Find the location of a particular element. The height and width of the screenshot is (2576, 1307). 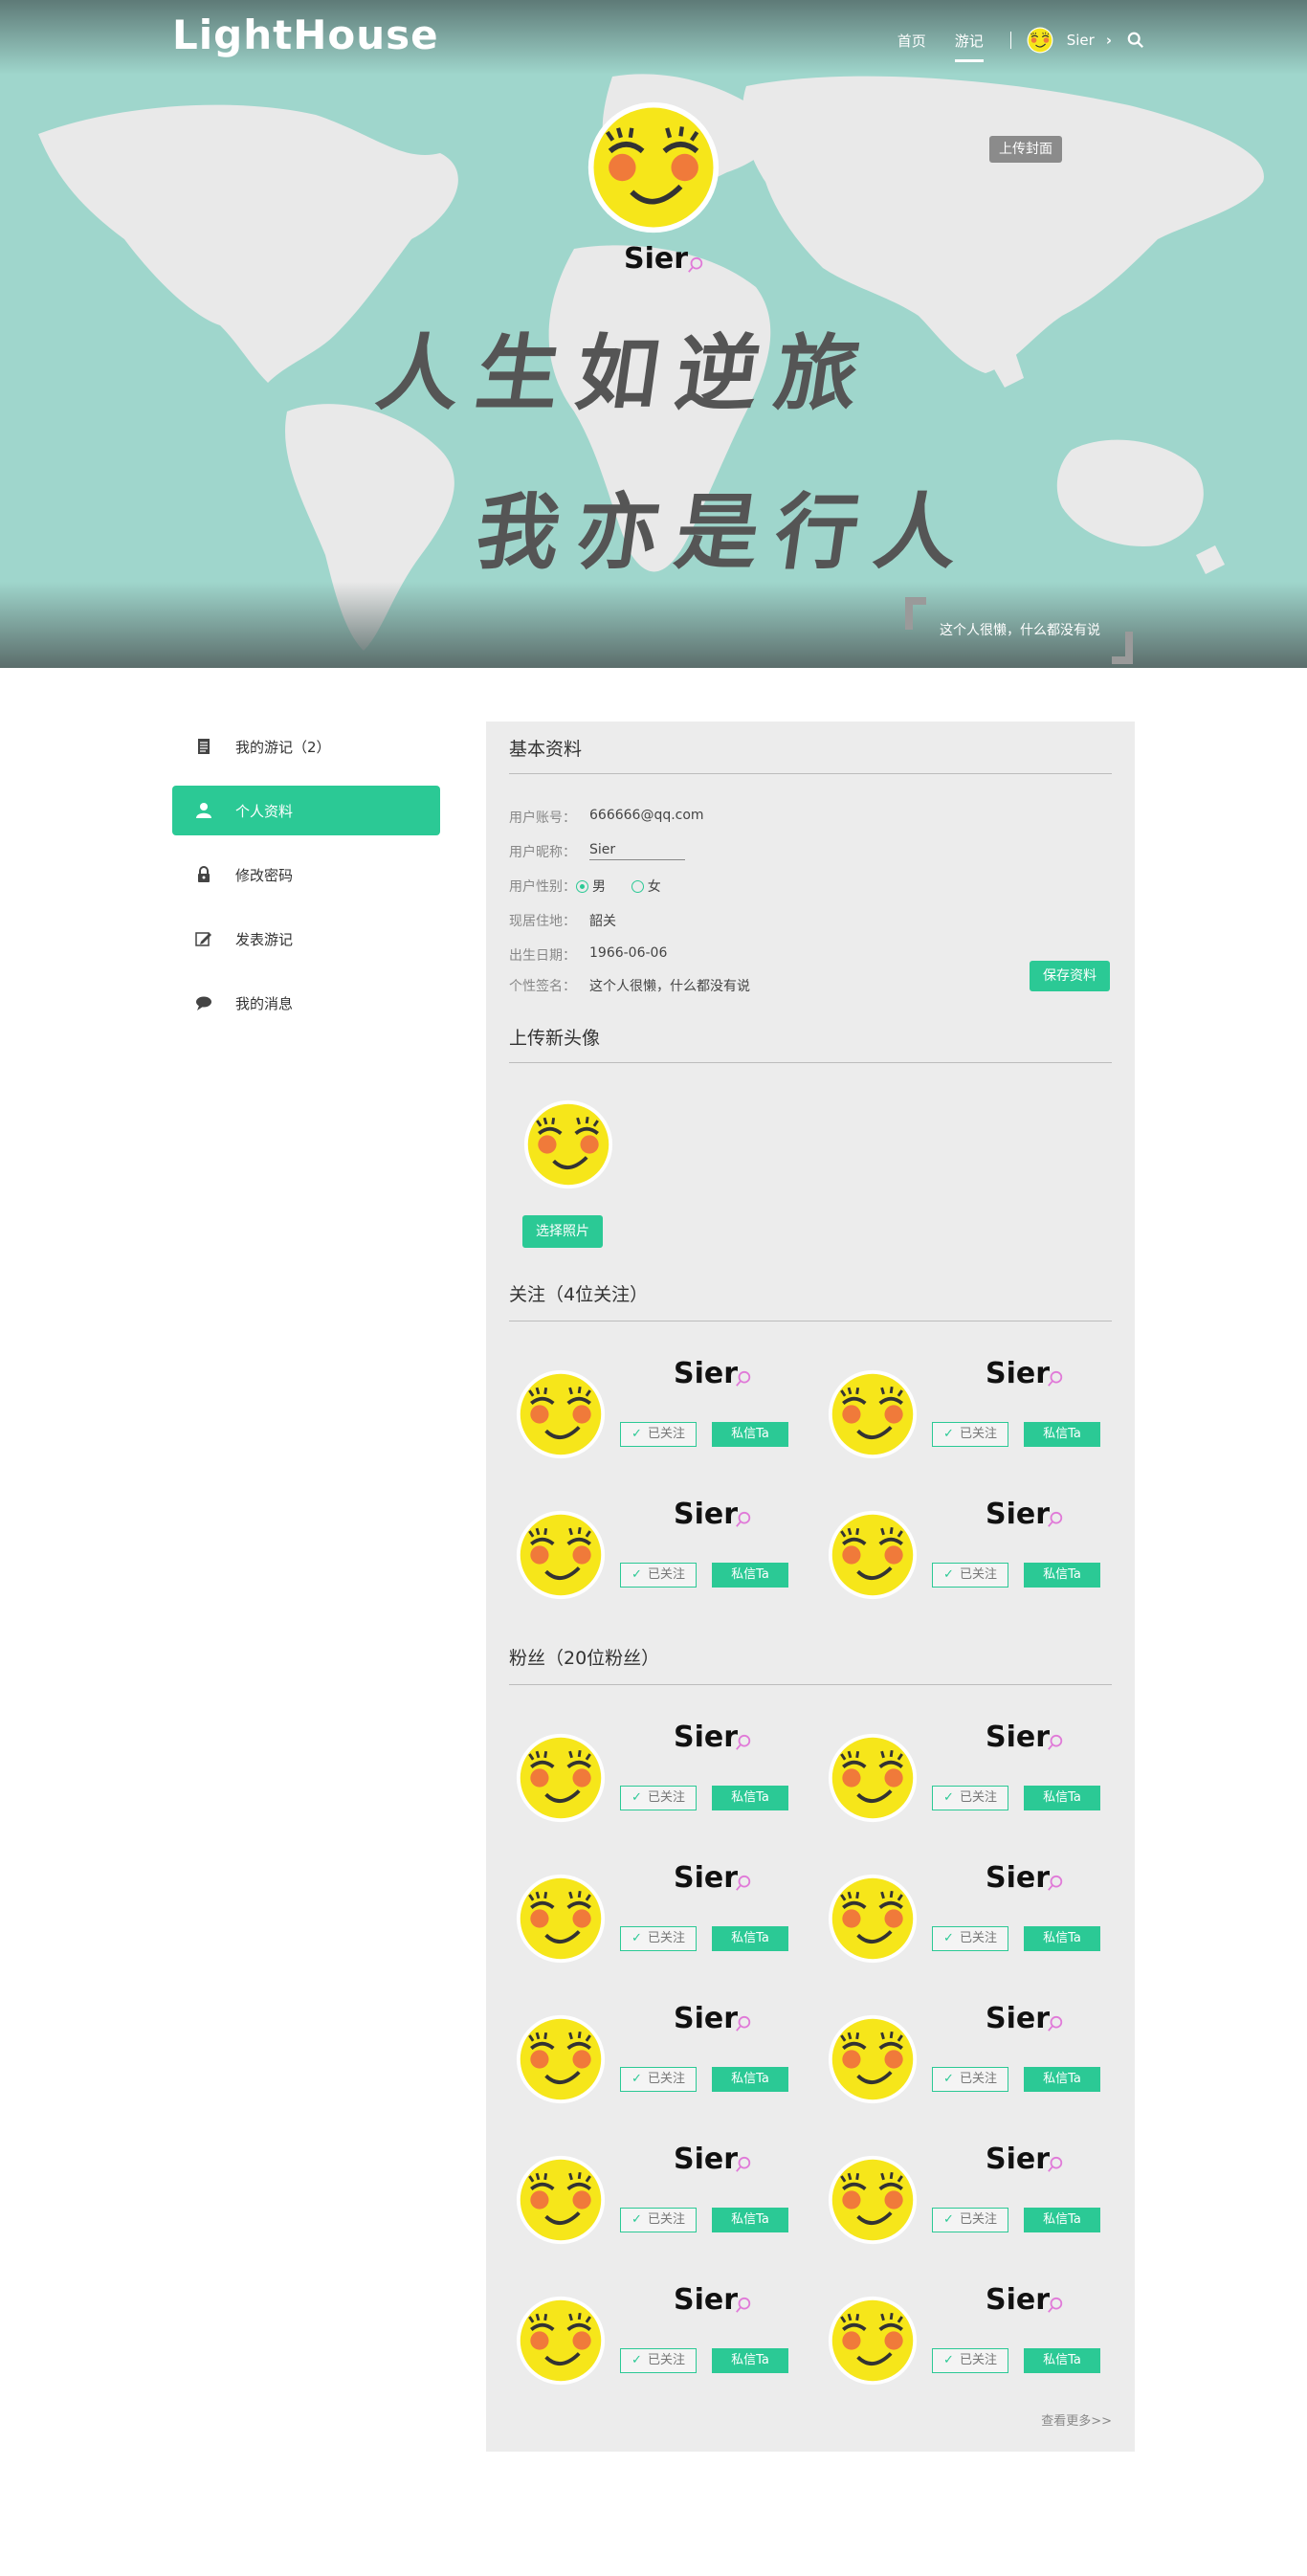

chevron-right-icon: › is located at coordinates (1109, 40).